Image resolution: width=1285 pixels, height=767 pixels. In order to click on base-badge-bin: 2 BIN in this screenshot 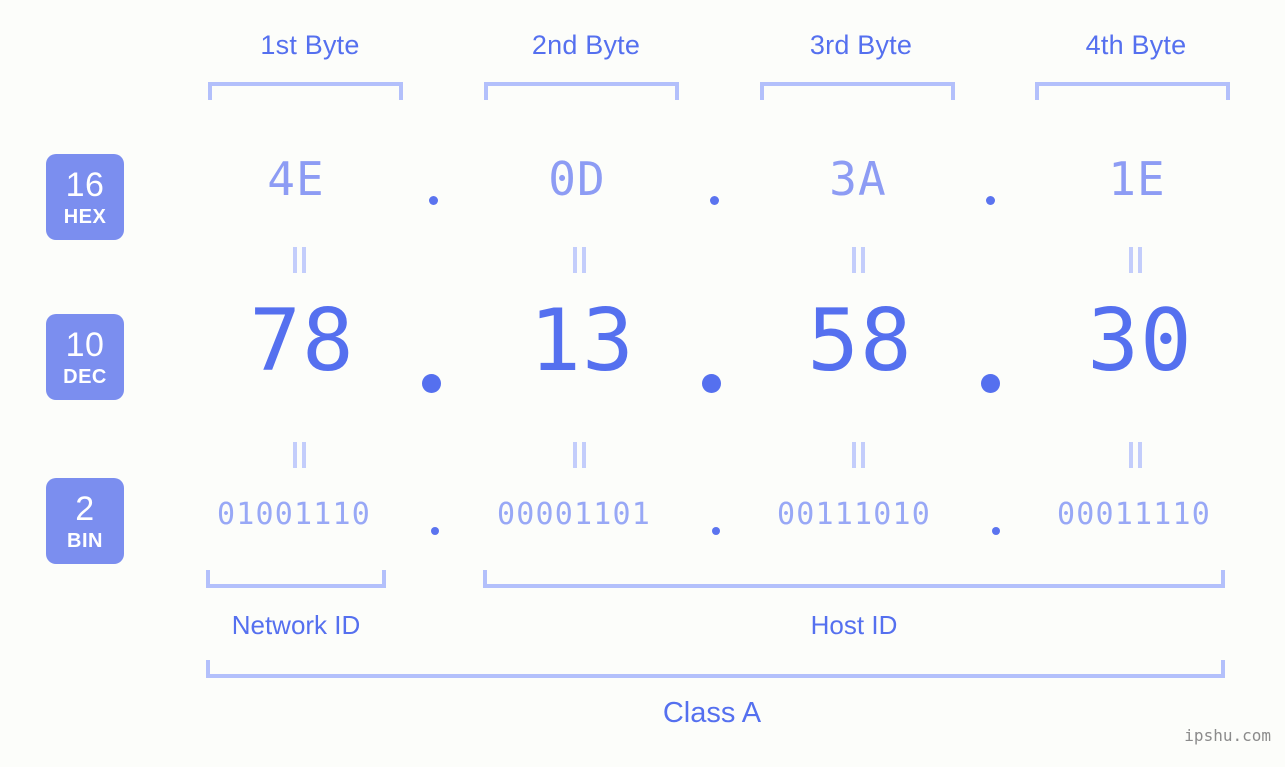, I will do `click(85, 521)`.